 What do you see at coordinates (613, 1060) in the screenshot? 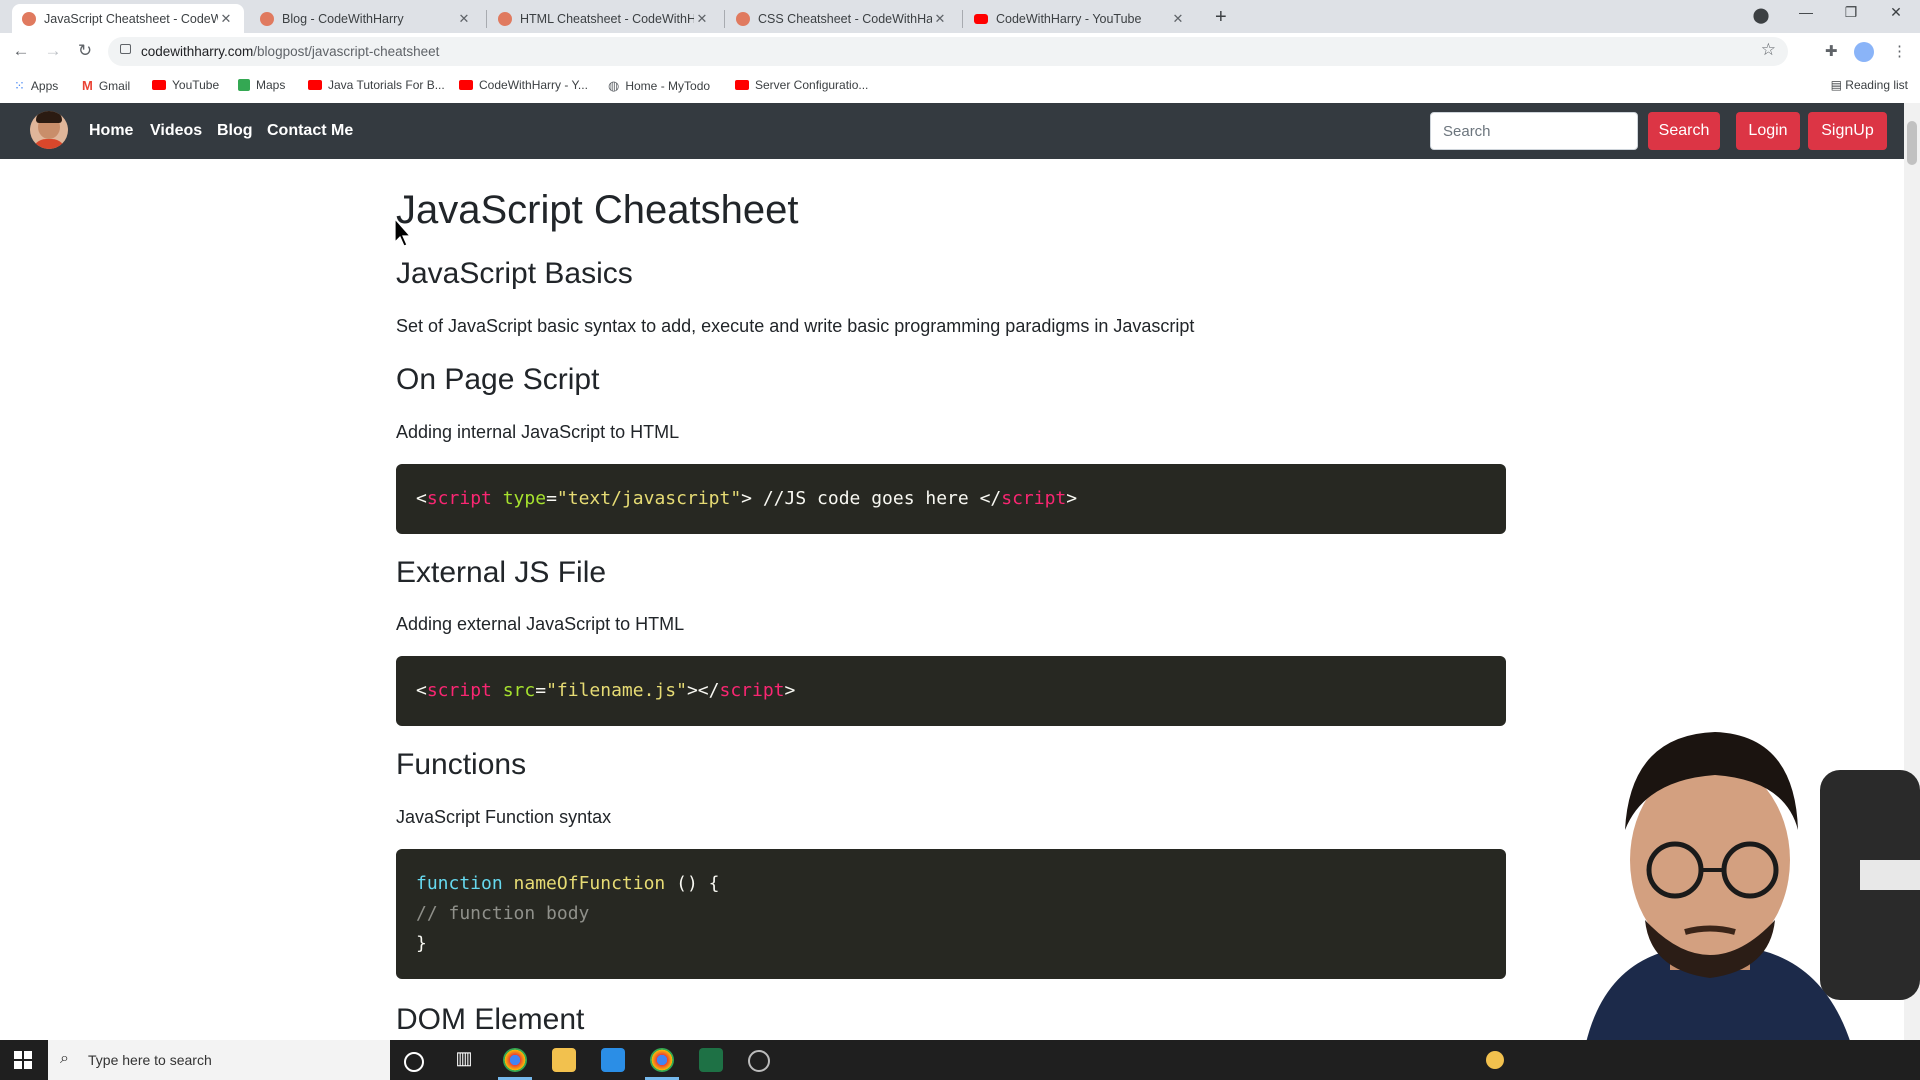
I see `vscode-icon` at bounding box center [613, 1060].